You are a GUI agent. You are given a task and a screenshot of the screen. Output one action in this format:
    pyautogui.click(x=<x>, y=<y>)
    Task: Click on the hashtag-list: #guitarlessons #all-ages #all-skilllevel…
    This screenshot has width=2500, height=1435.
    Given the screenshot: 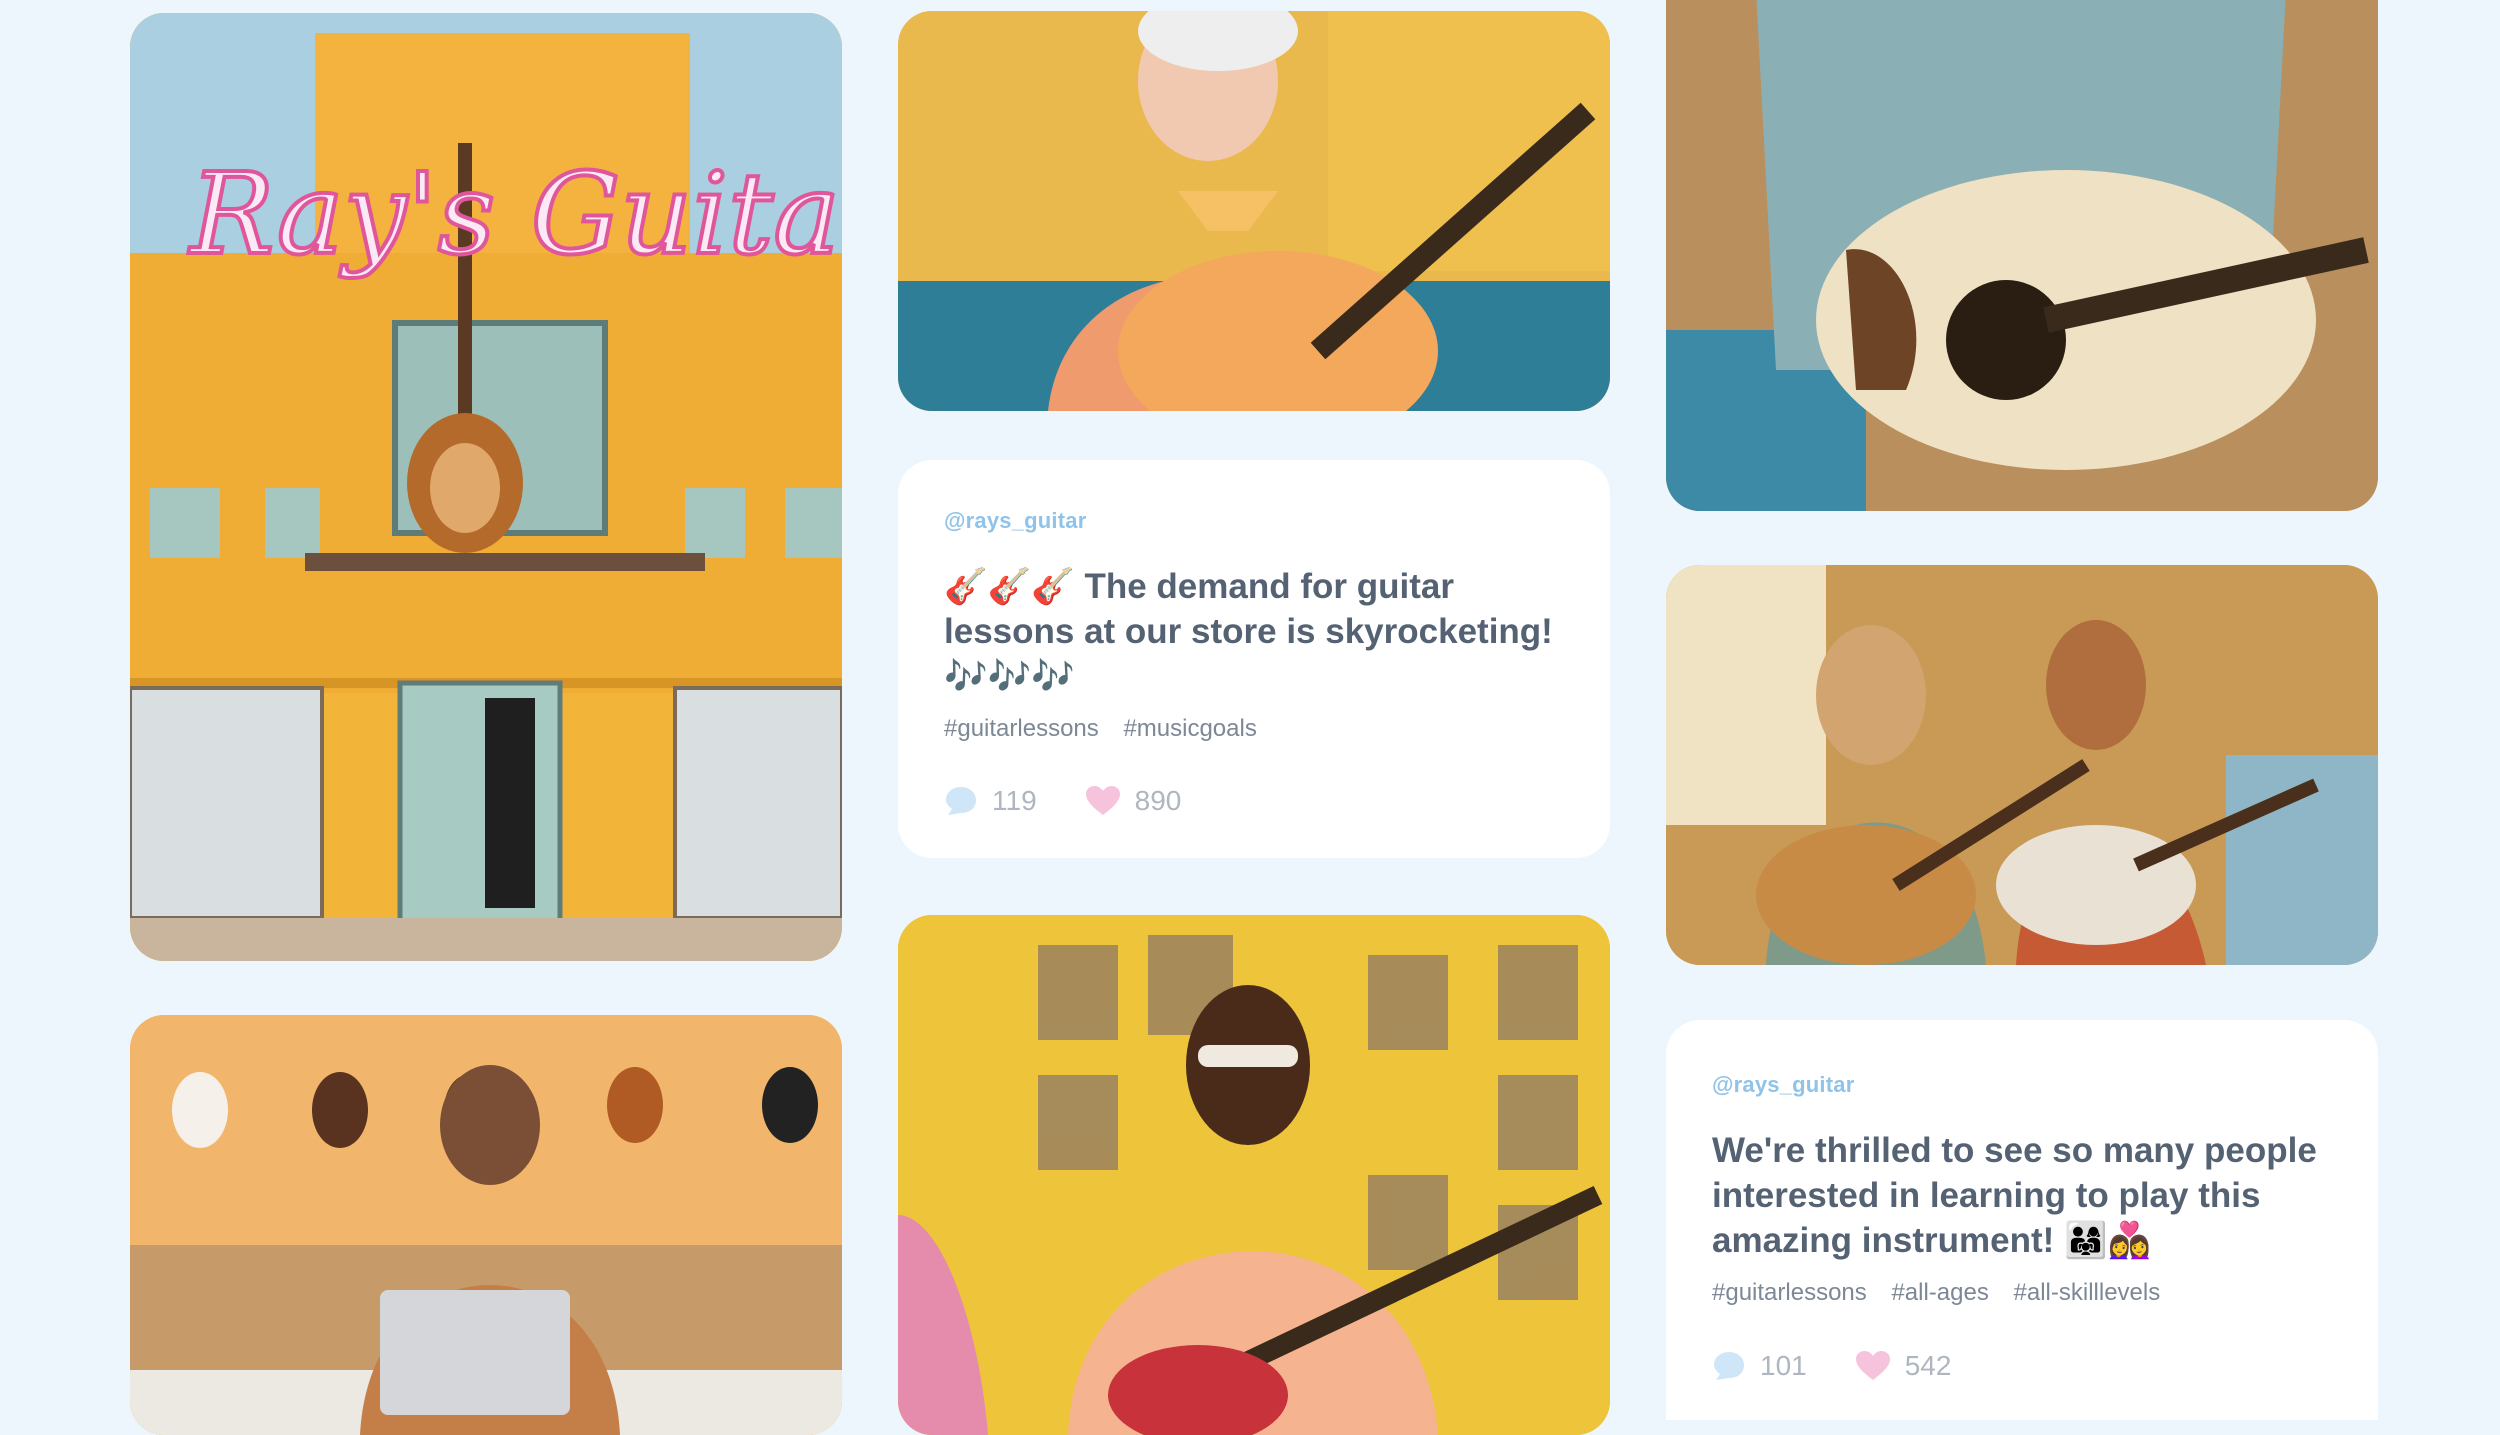 What is the action you would take?
    pyautogui.click(x=2022, y=1293)
    